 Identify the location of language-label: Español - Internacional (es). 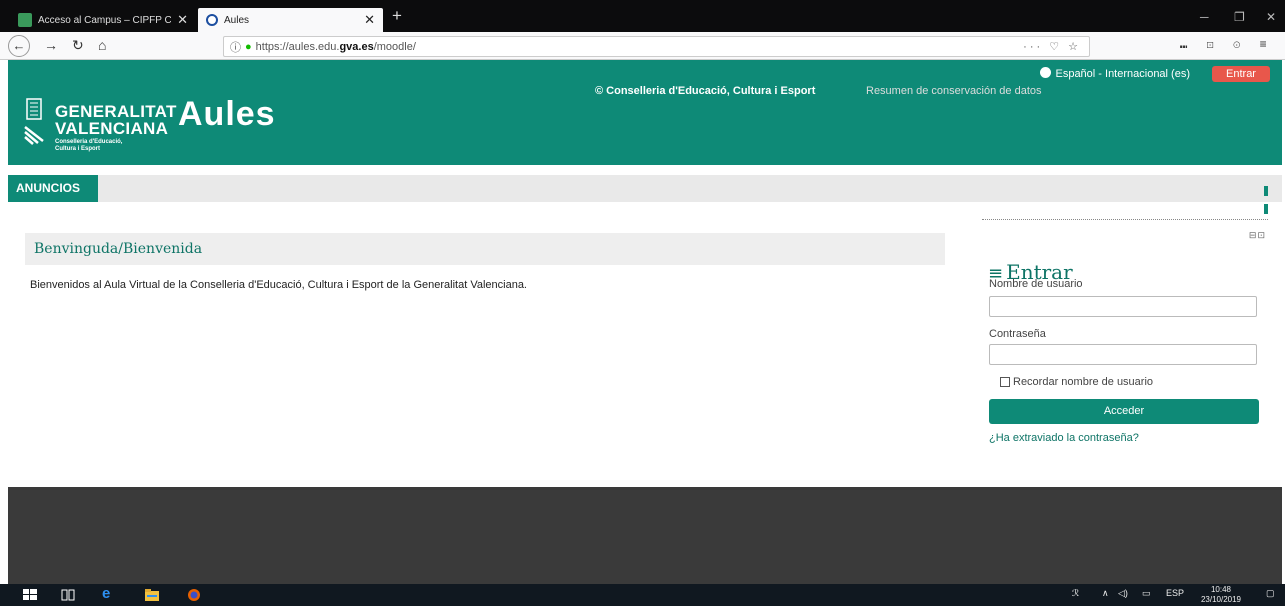
(1122, 74).